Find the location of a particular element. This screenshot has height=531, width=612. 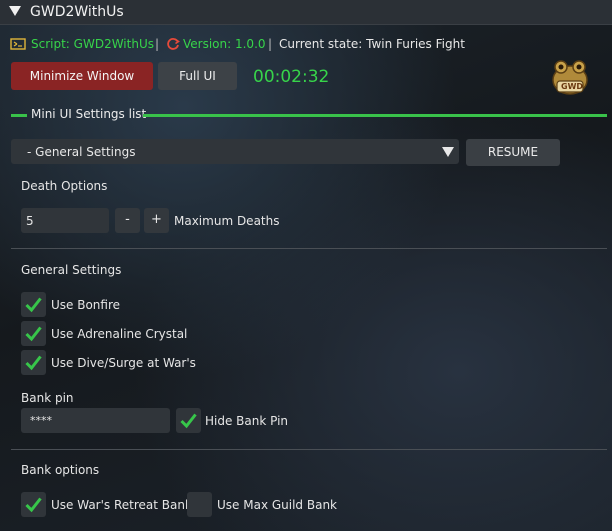

dropdown-selected-value: - General Settings is located at coordinates (81, 152).